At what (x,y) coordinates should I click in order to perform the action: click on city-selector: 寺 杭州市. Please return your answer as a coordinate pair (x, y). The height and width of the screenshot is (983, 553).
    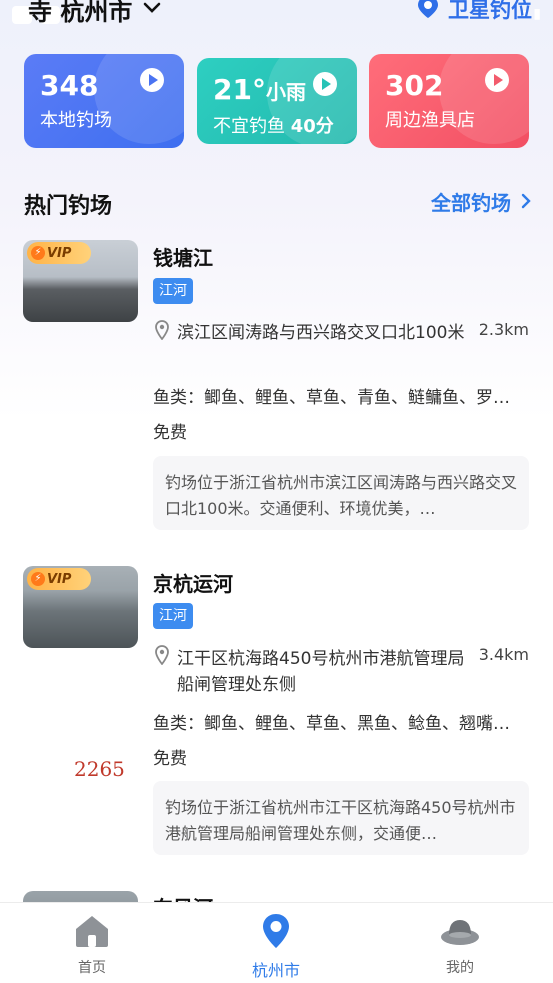
    Looking at the image, I should click on (95, 13).